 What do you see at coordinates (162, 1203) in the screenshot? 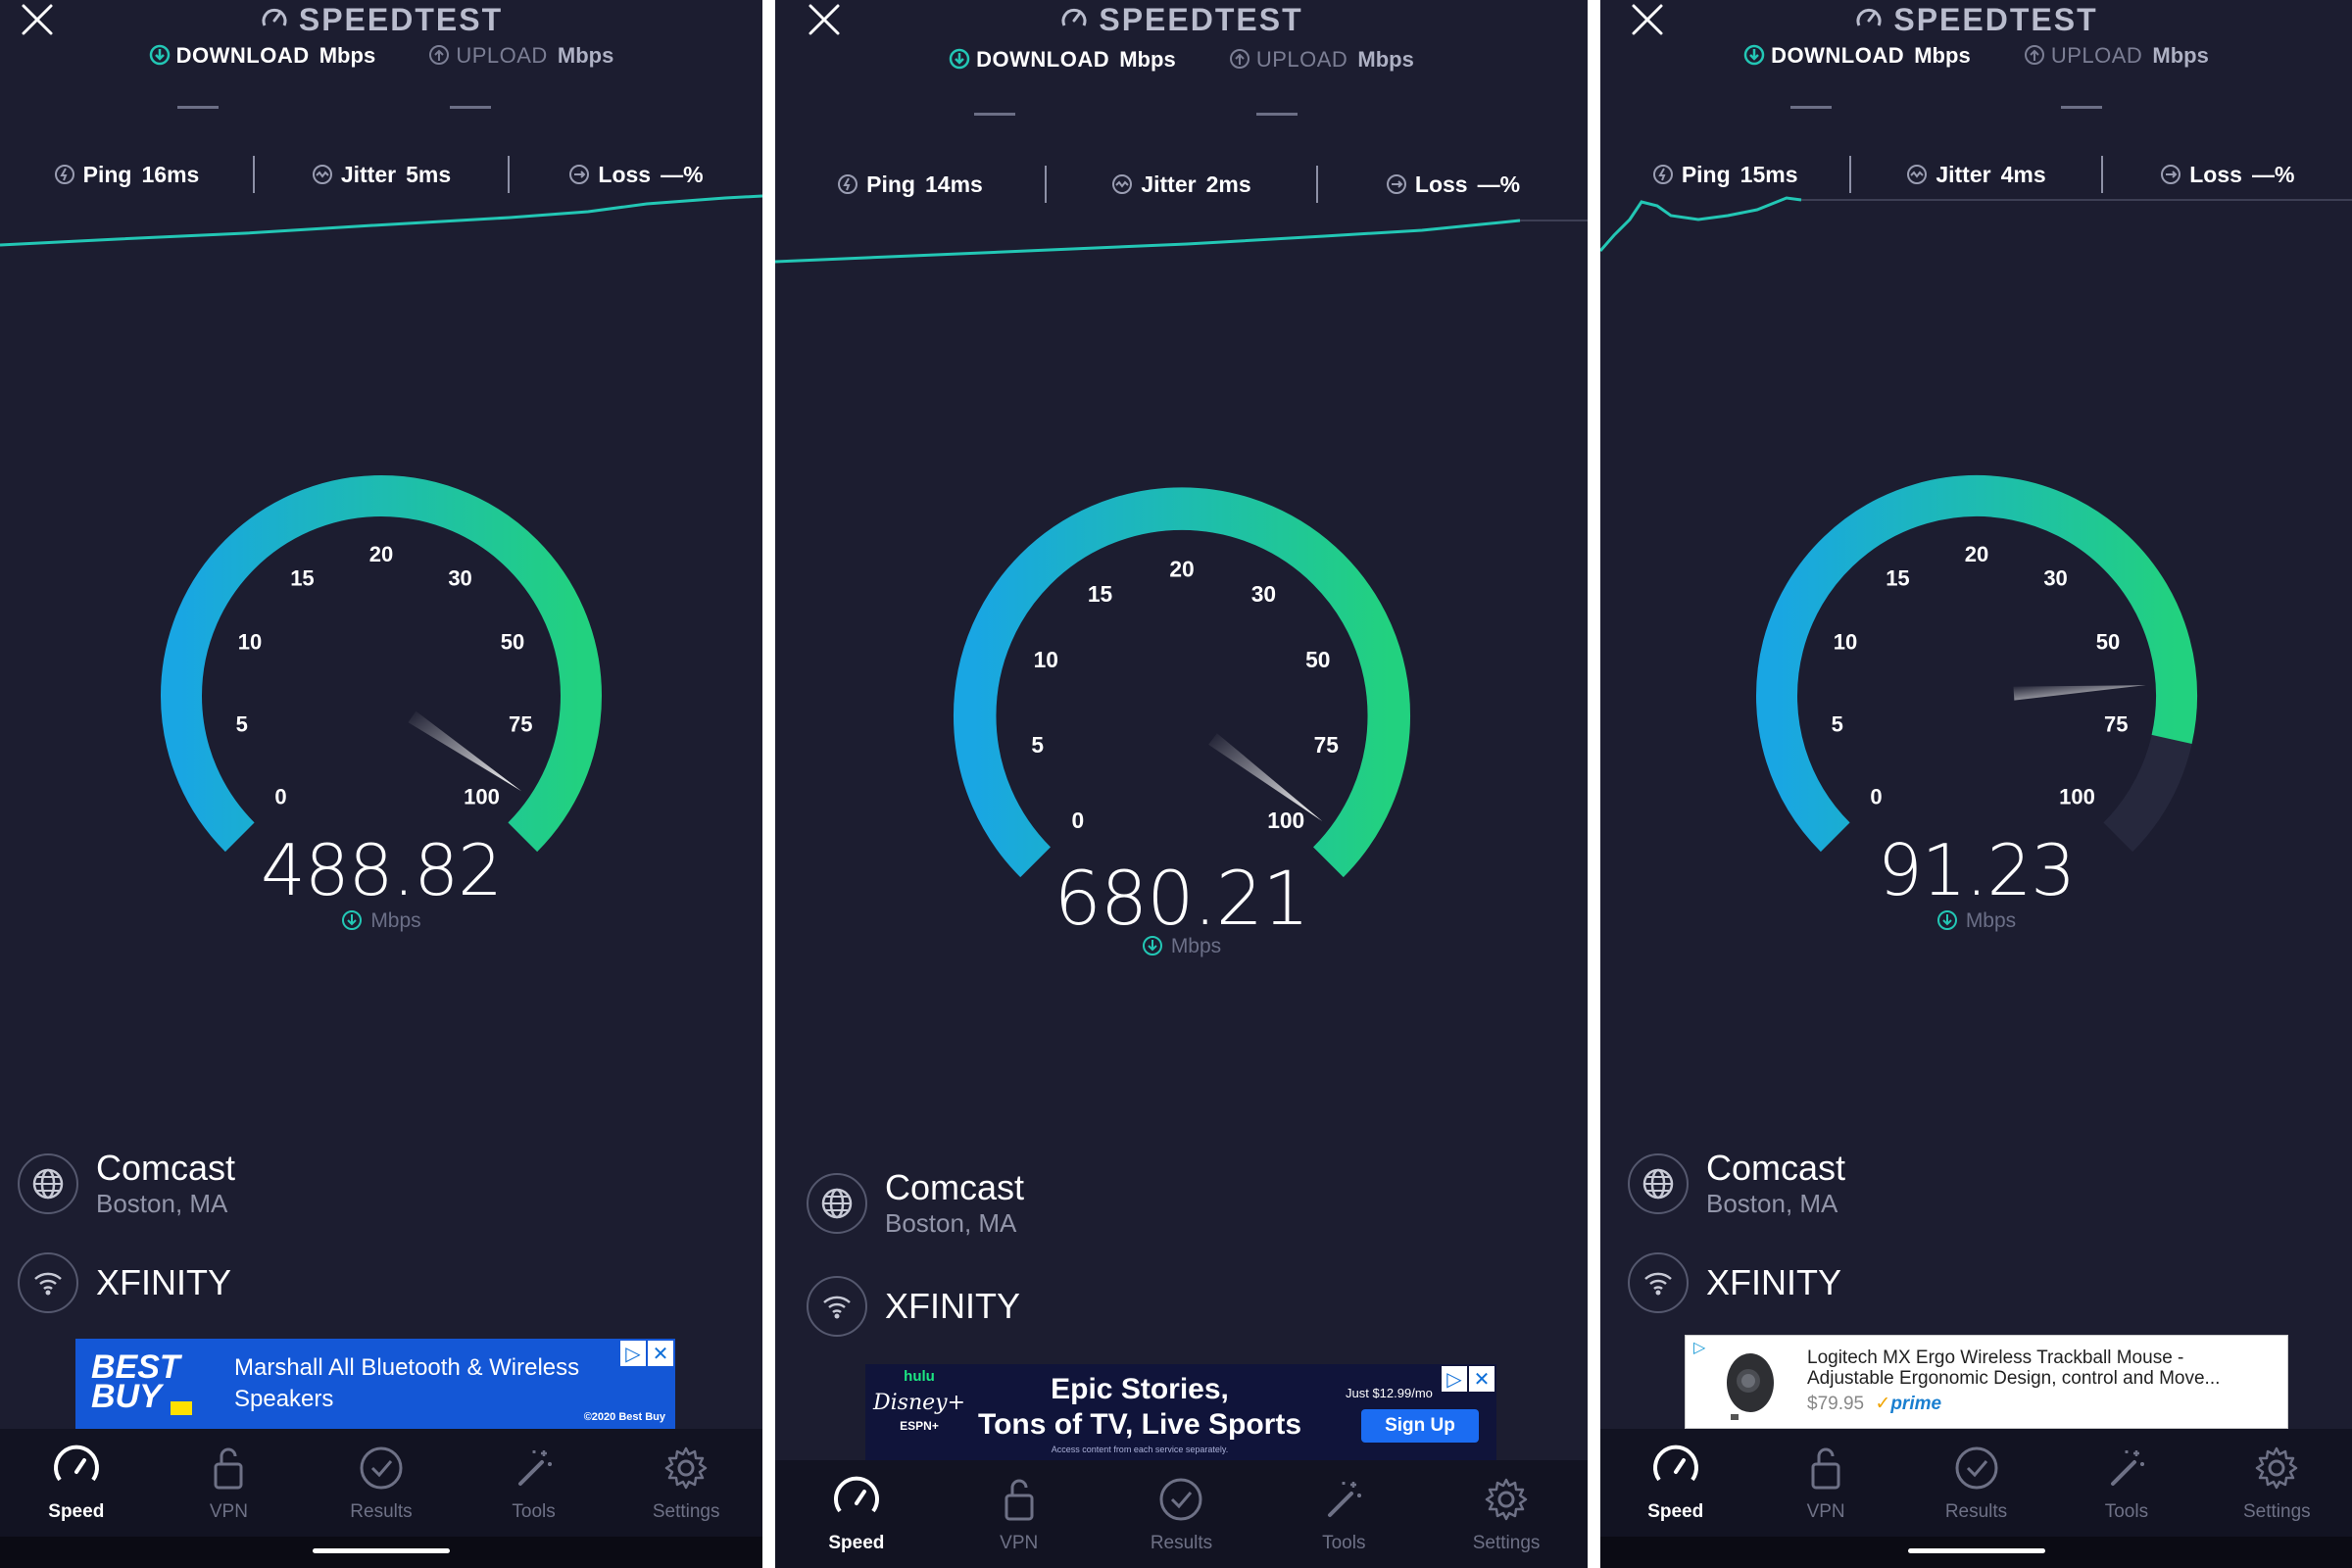
I see `isp-location: Boston, MA` at bounding box center [162, 1203].